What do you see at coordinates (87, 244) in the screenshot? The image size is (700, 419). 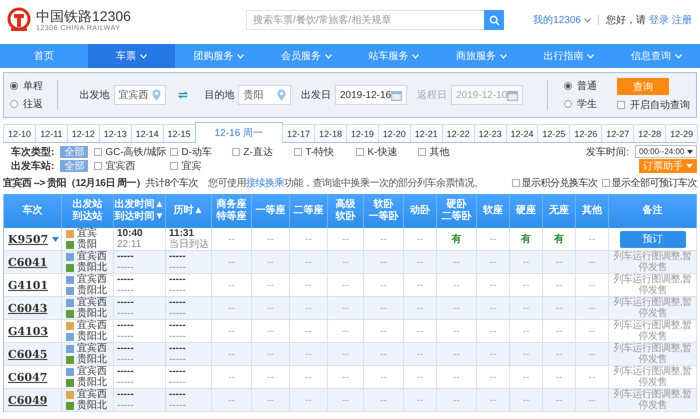 I see `station-name: 贵阳` at bounding box center [87, 244].